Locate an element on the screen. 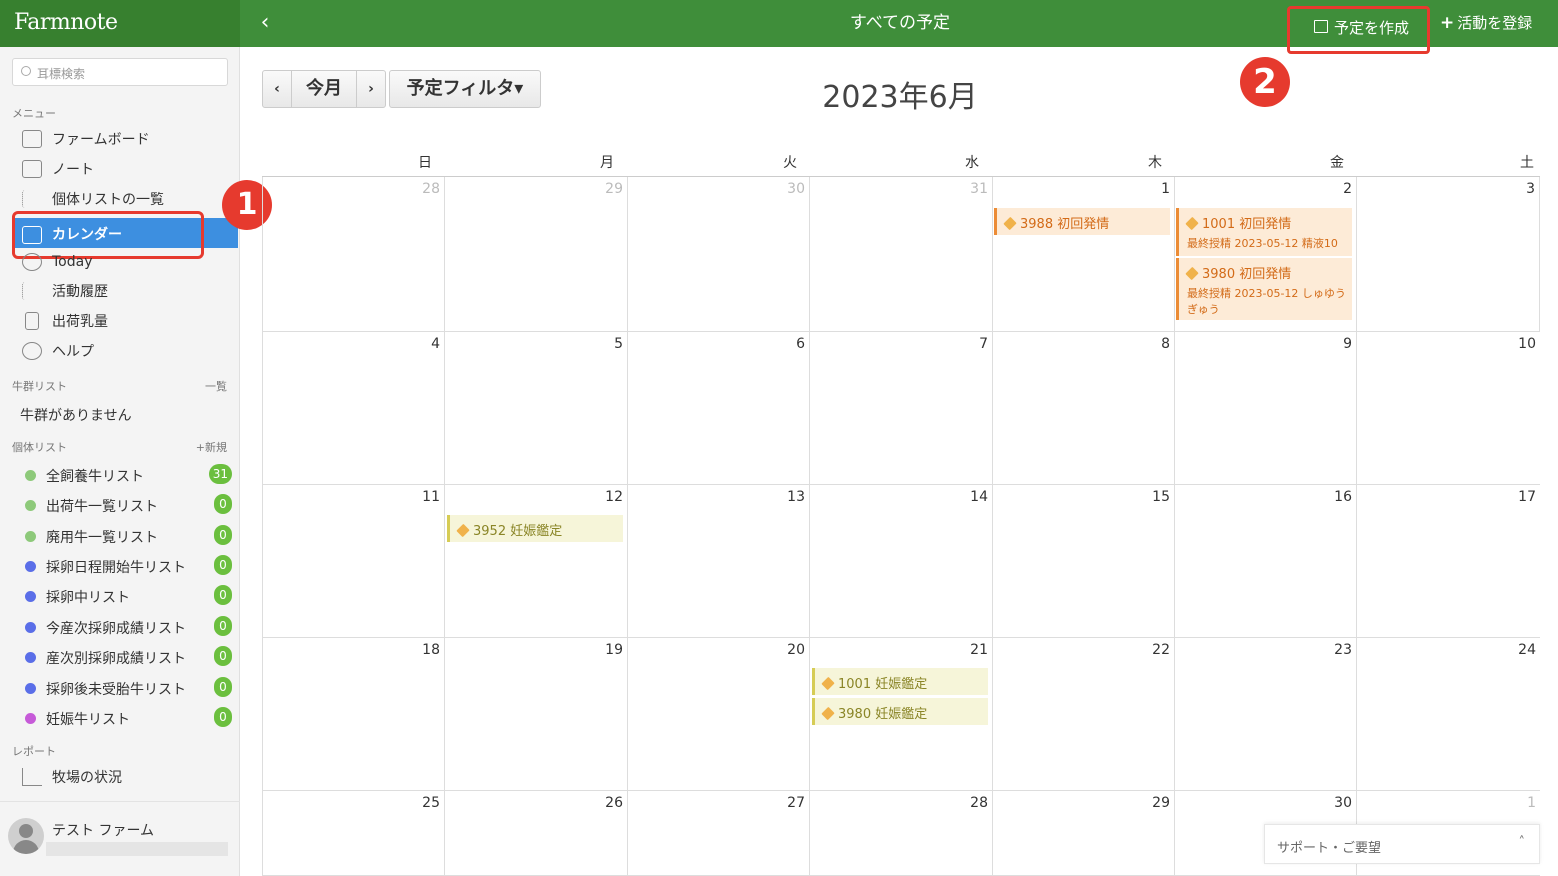 The width and height of the screenshot is (1558, 876). calendar-day-cell: 1 is located at coordinates (1083, 254).